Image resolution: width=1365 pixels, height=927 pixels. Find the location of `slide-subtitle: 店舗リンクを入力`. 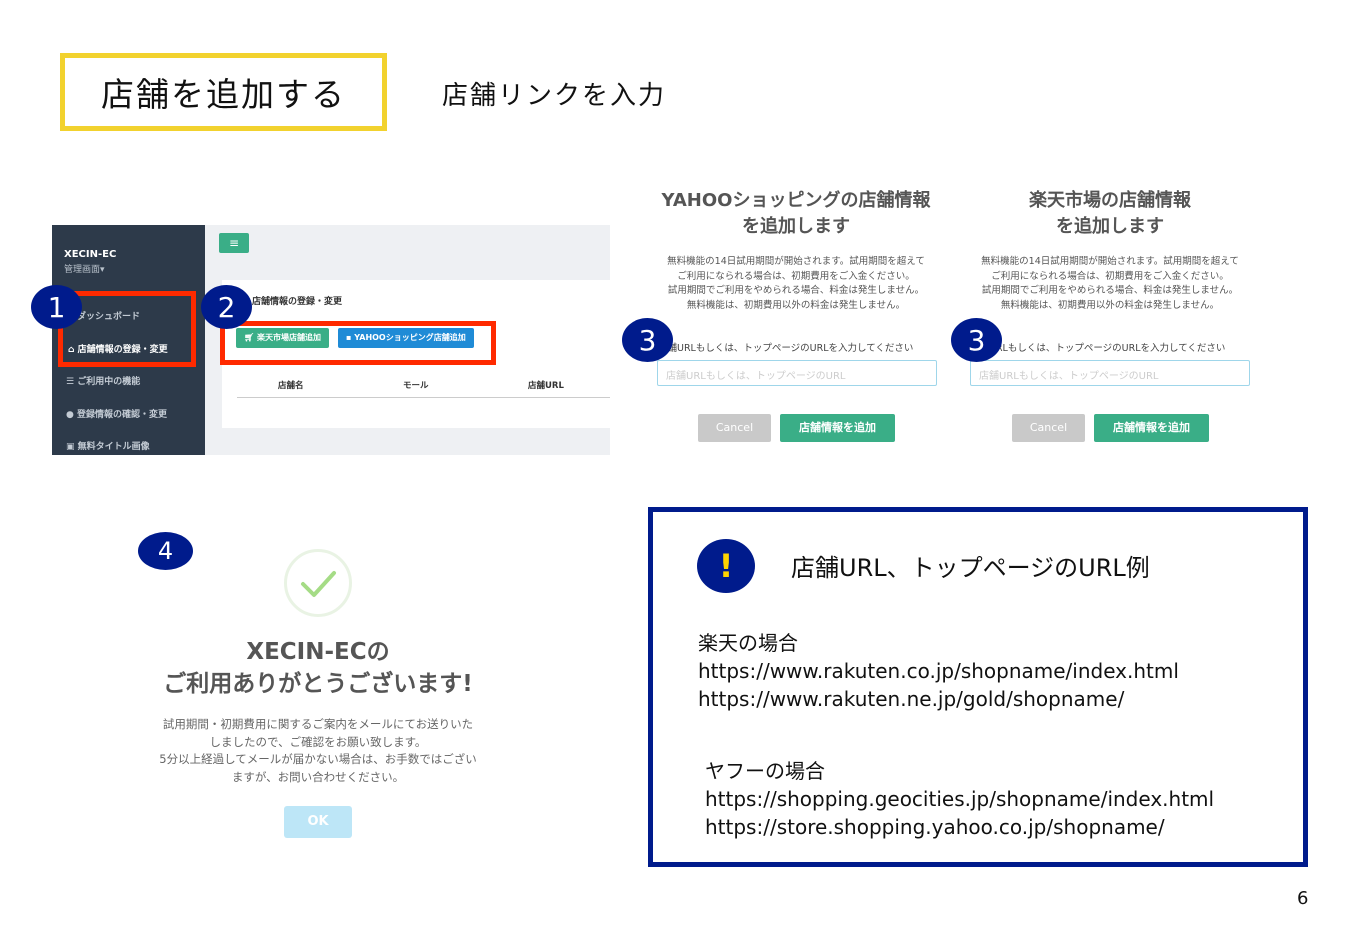

slide-subtitle: 店舗リンクを入力 is located at coordinates (554, 96).